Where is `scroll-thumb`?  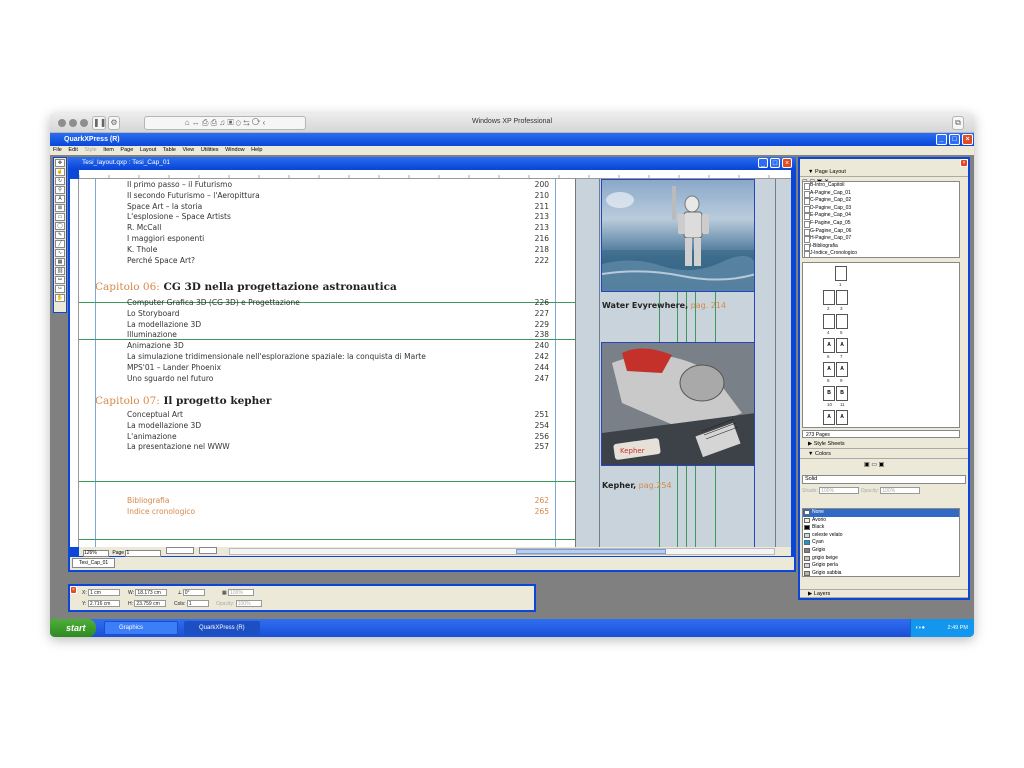 scroll-thumb is located at coordinates (591, 551).